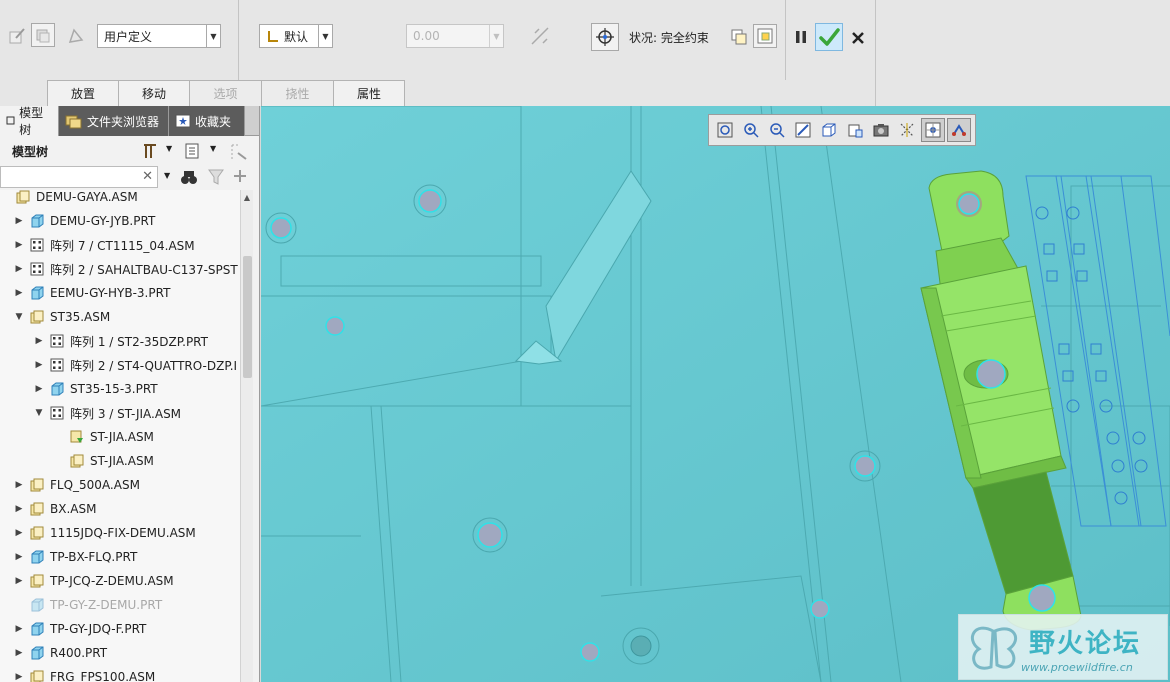  I want to click on refit-icon, so click(725, 130).